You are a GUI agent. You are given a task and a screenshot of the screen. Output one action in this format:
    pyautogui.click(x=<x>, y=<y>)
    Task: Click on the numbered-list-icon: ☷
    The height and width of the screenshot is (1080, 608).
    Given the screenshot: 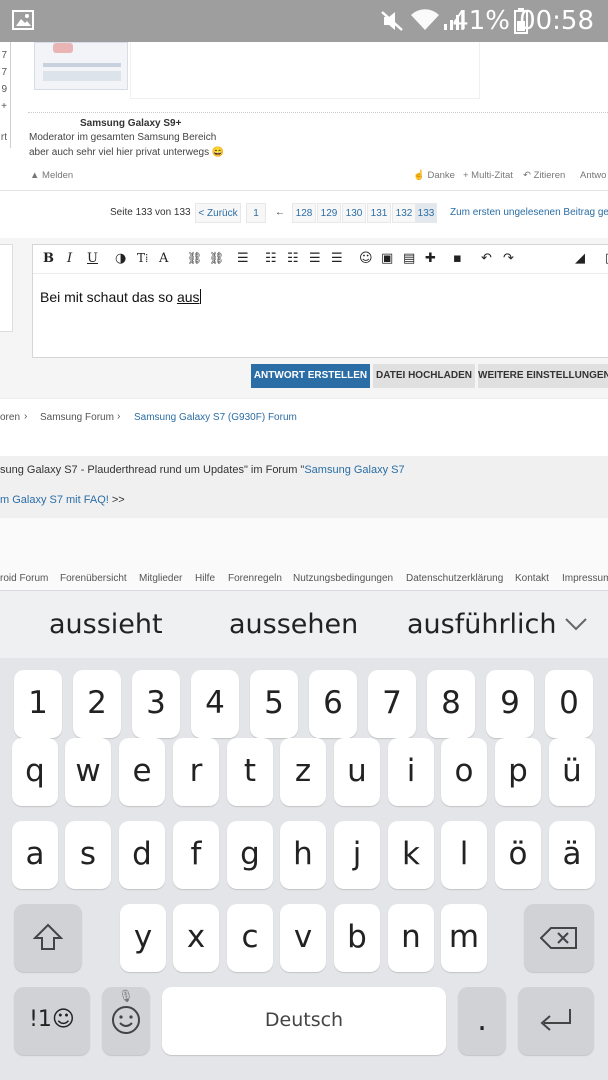 What is the action you would take?
    pyautogui.click(x=293, y=258)
    